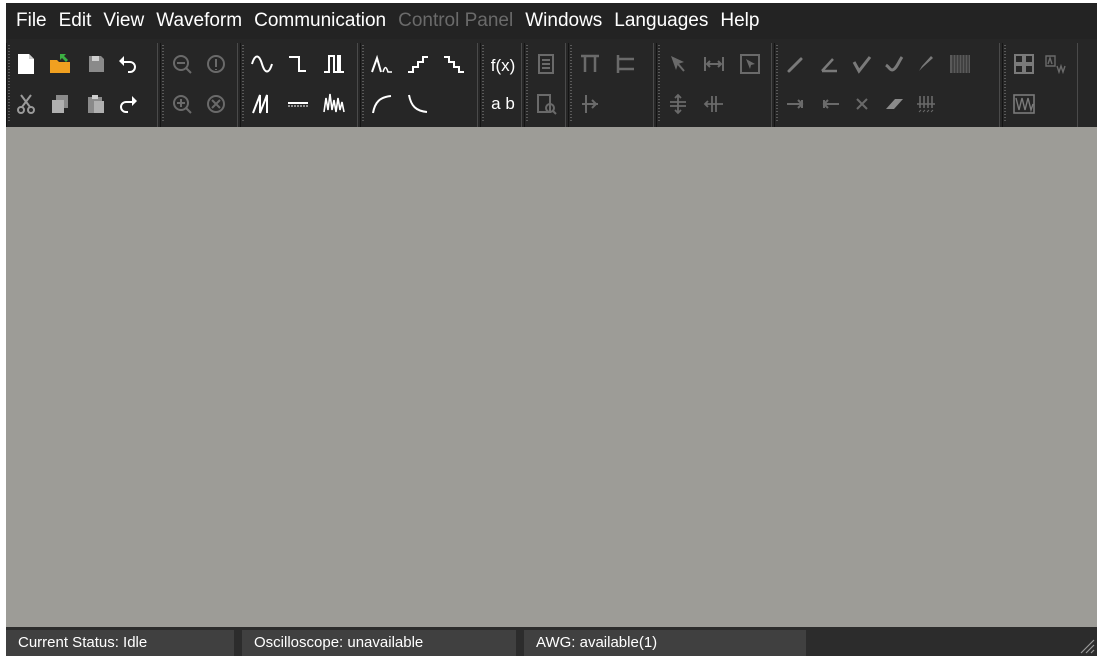 The image size is (1097, 656). Describe the element at coordinates (894, 64) in the screenshot. I see `smooth-draw-icon` at that location.